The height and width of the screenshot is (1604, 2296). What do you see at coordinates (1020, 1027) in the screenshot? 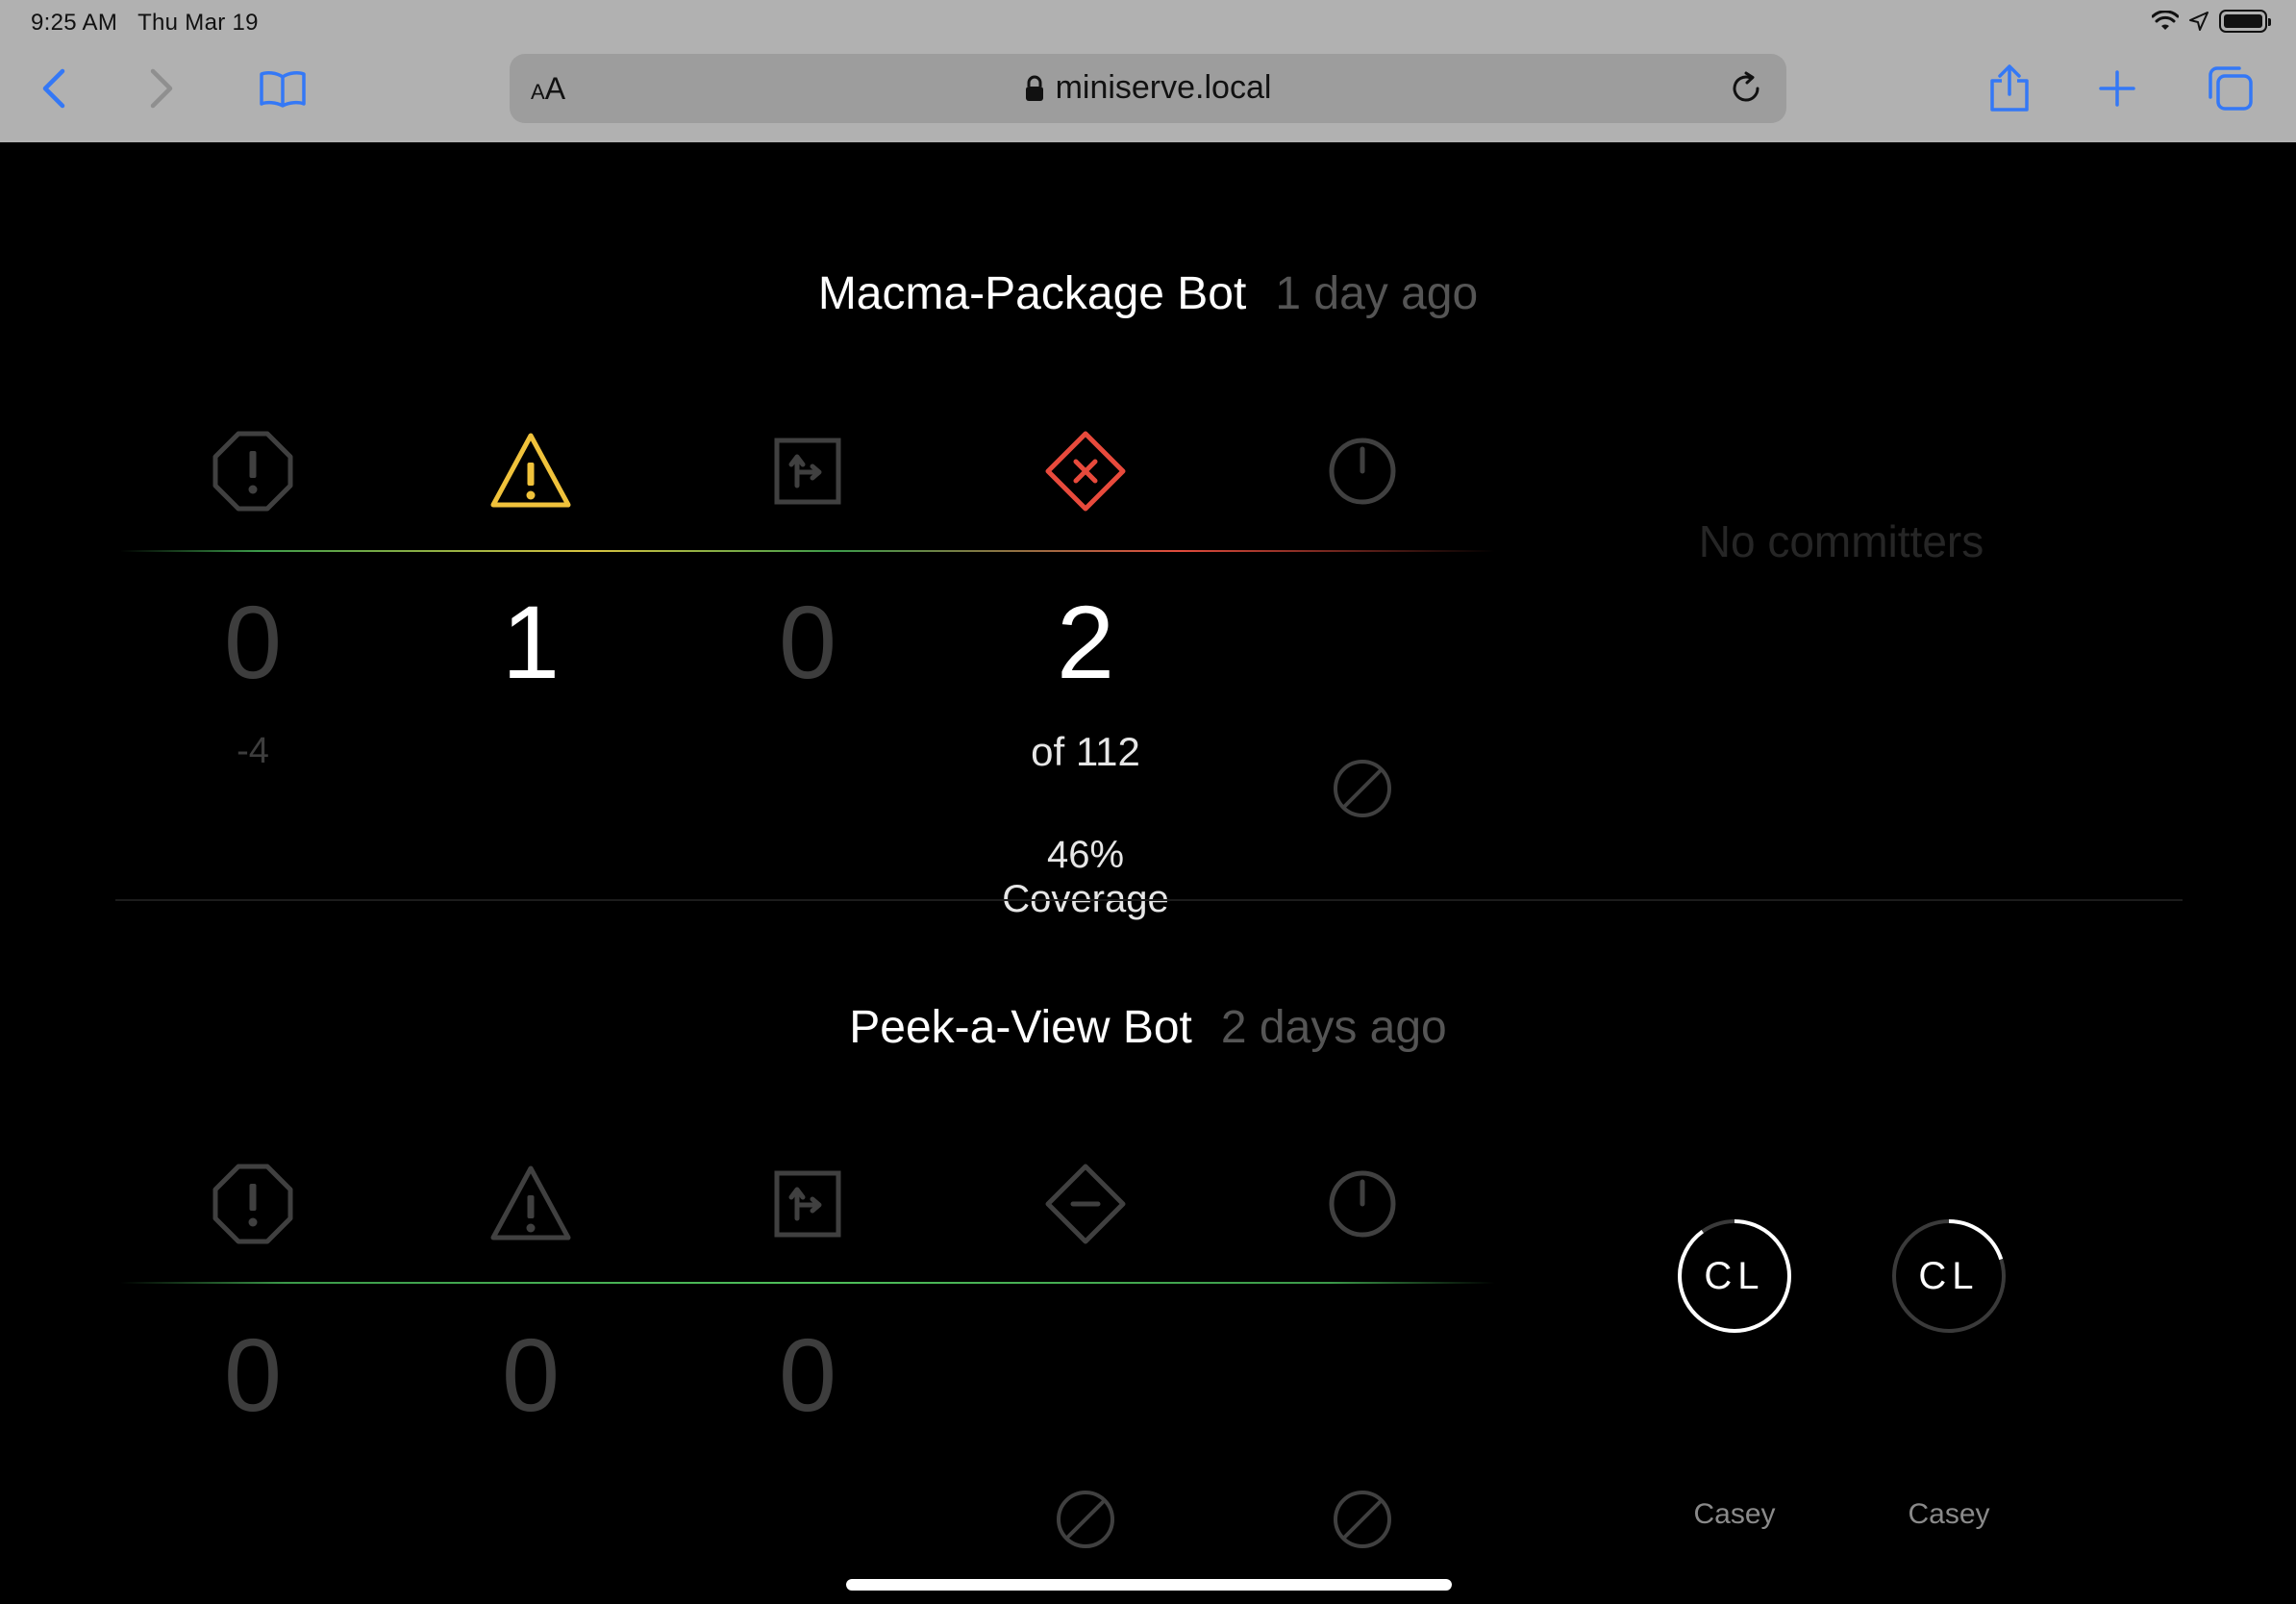
I see `bot-name: Peek-a-View Bot` at bounding box center [1020, 1027].